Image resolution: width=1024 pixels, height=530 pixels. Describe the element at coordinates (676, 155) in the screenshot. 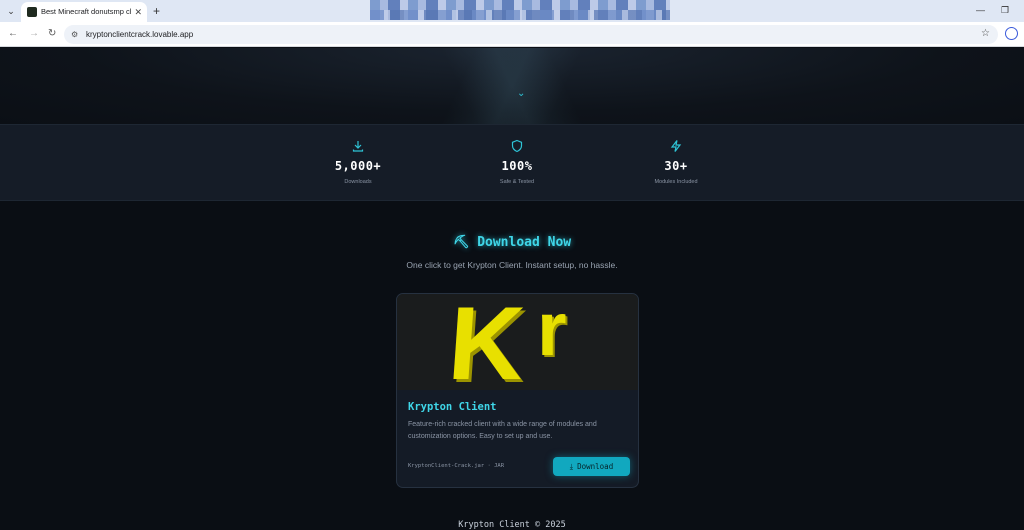

I see `stat-modules: 30+ Modules Included` at that location.